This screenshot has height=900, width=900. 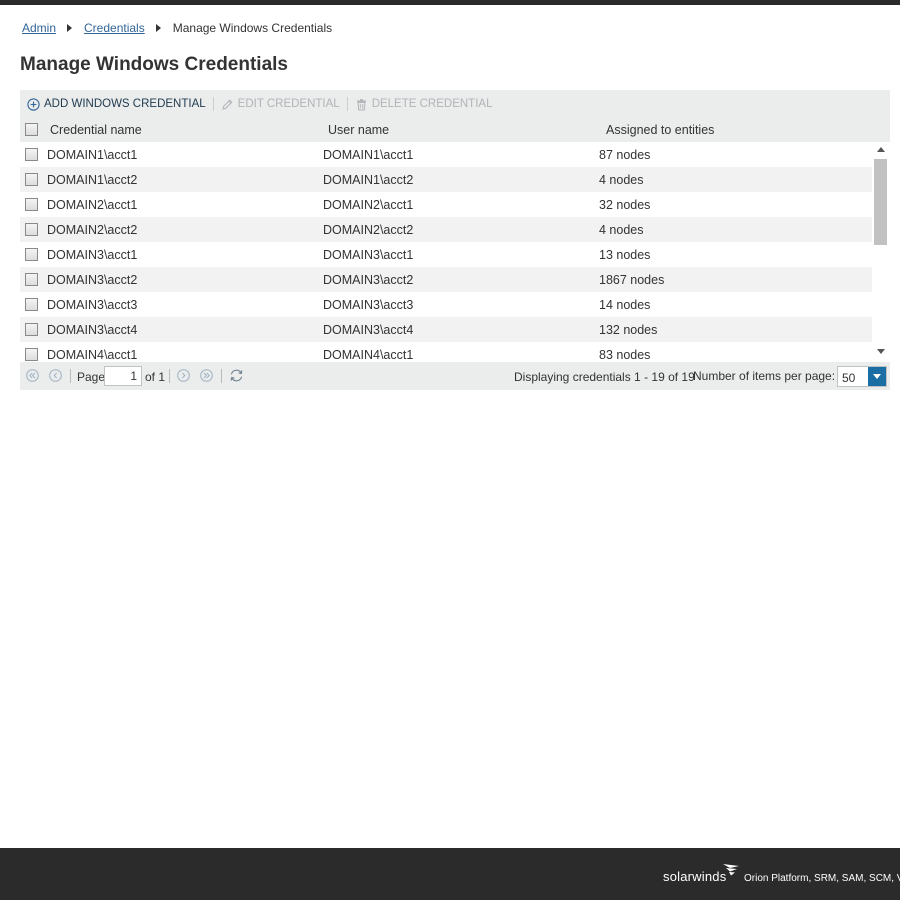 What do you see at coordinates (92, 255) in the screenshot?
I see `credential-name-cell: DOMAIN3\acct1` at bounding box center [92, 255].